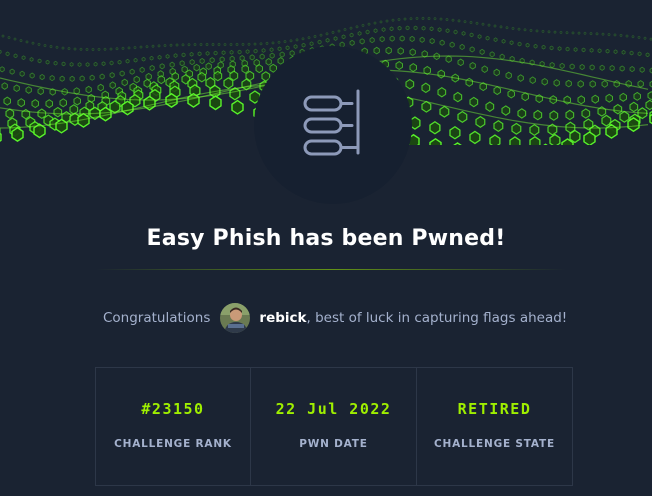  Describe the element at coordinates (235, 318) in the screenshot. I see `user-avatar` at that location.